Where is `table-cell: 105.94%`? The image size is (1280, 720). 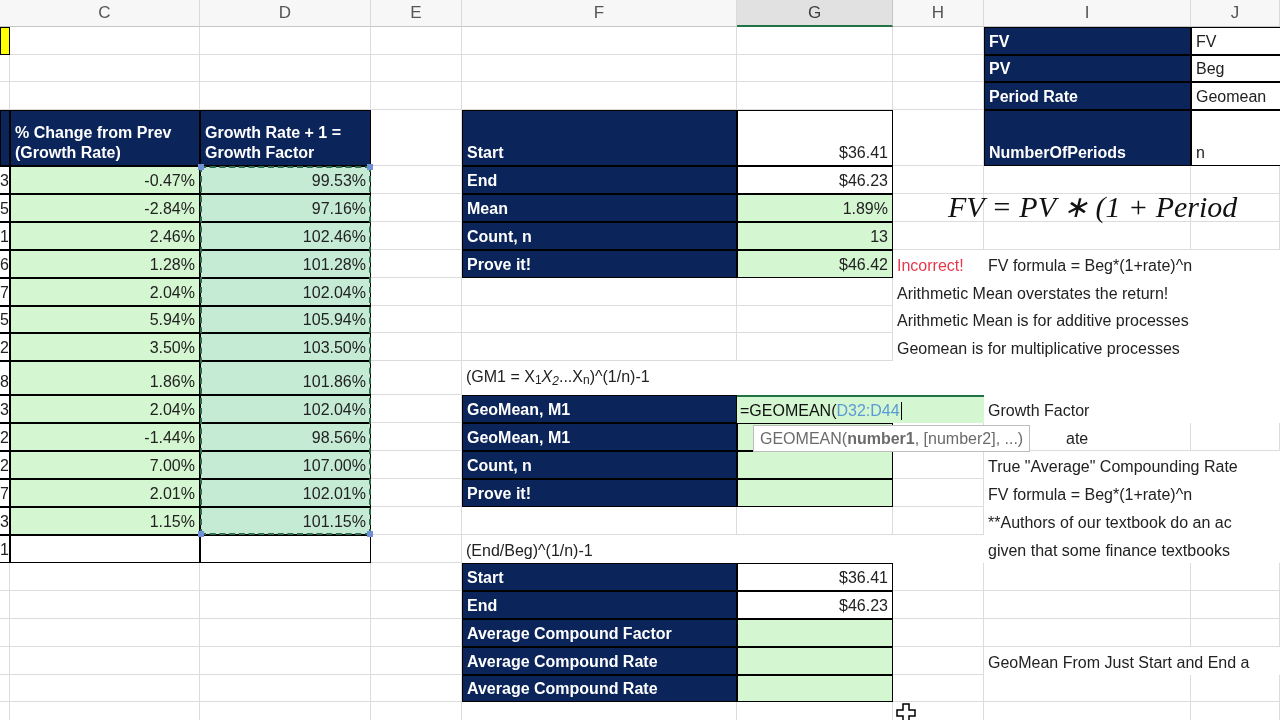 table-cell: 105.94% is located at coordinates (285, 319).